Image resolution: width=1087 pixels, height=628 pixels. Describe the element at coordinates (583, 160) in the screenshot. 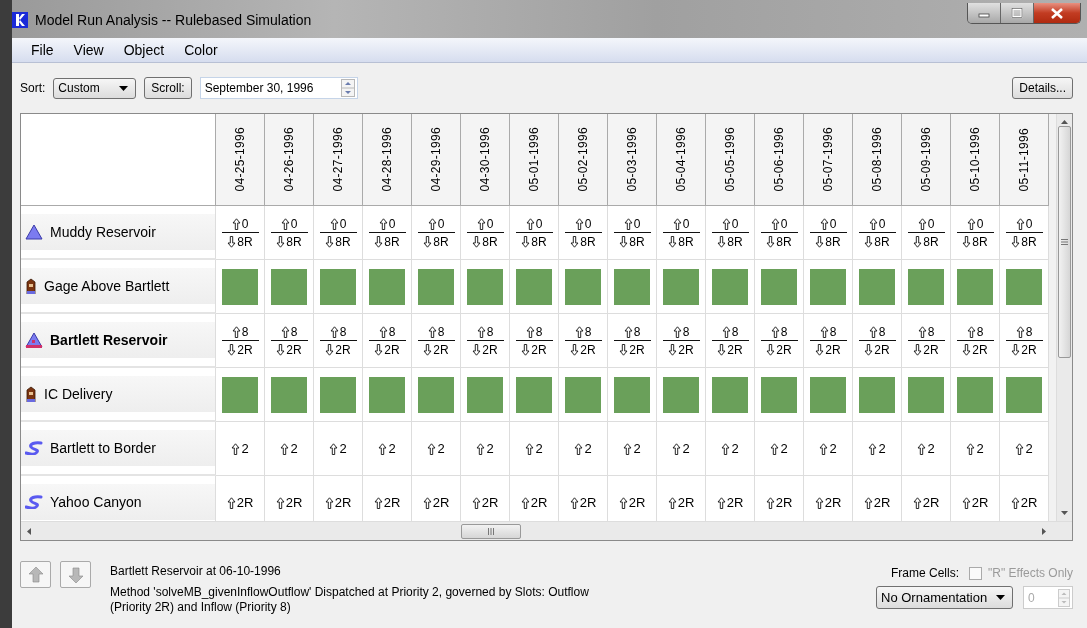

I see `column-header: 05-02-1996` at that location.